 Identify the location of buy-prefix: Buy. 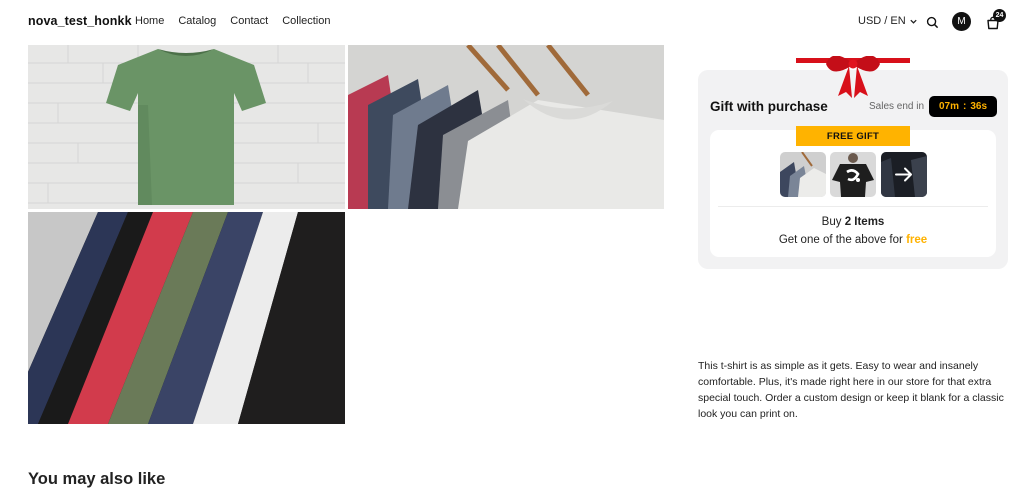
(833, 222).